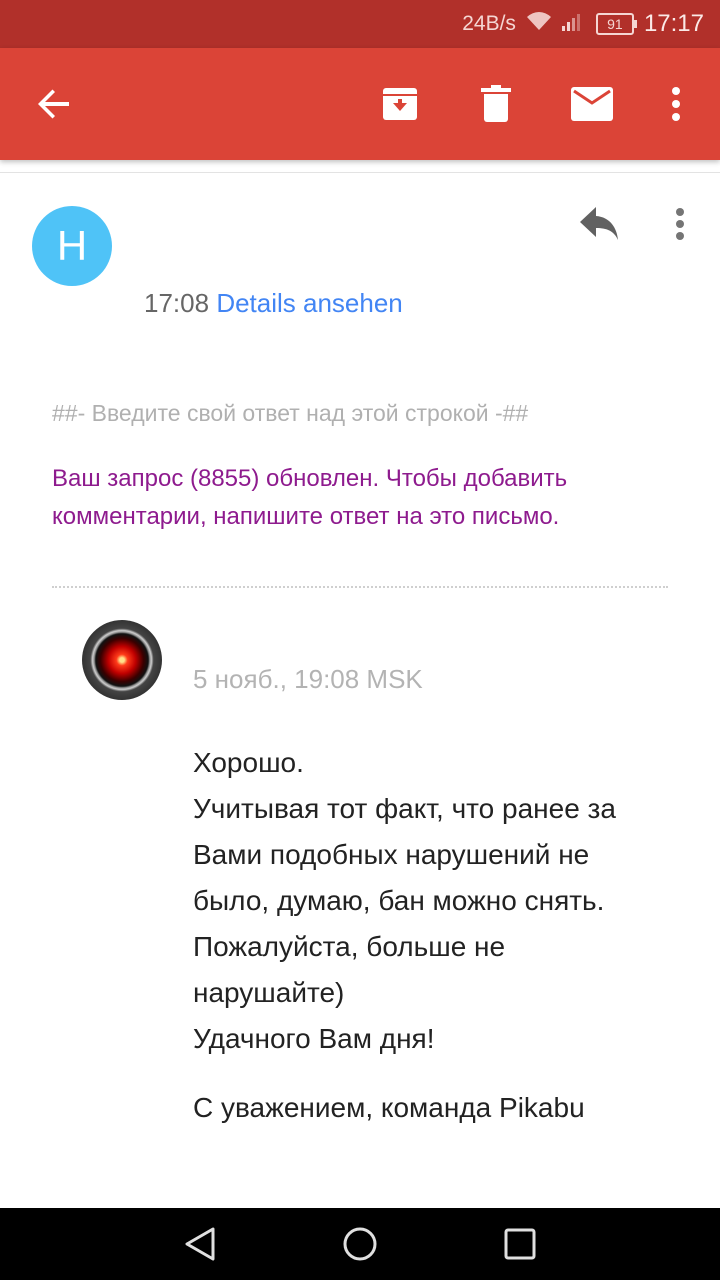  What do you see at coordinates (269, 992) in the screenshot?
I see `message-line: нарушайте)` at bounding box center [269, 992].